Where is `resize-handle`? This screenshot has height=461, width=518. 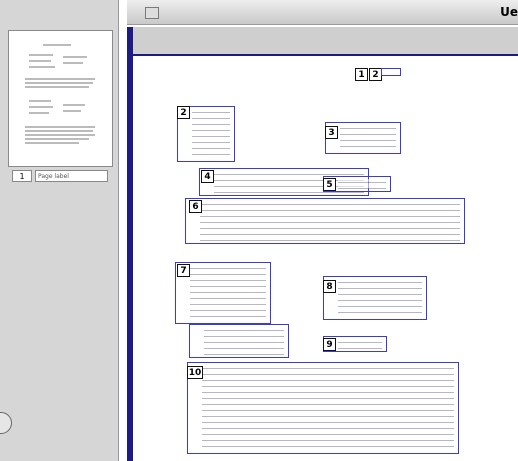 resize-handle is located at coordinates (6, 423).